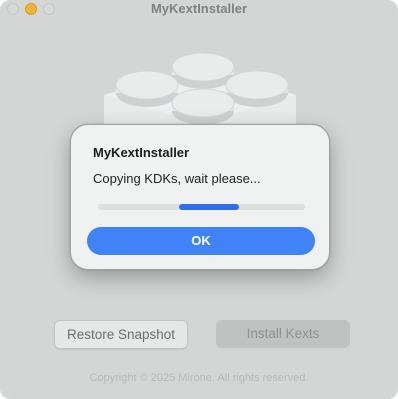 This screenshot has height=399, width=398. I want to click on progress-bar, so click(201, 207).